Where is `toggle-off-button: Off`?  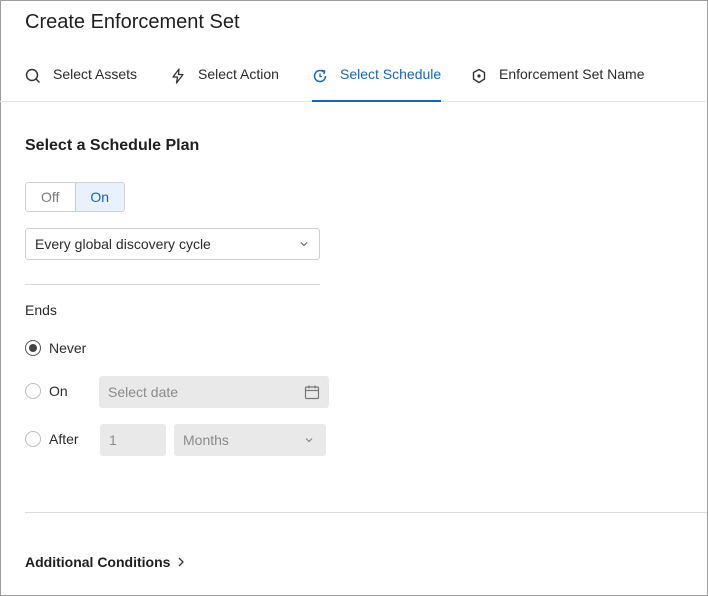 toggle-off-button: Off is located at coordinates (50, 197).